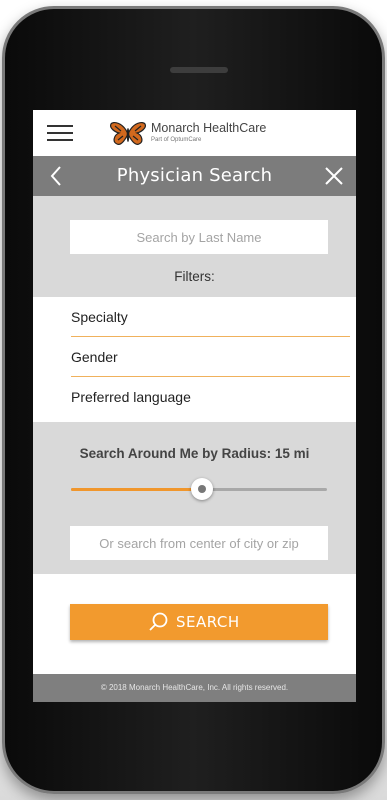  Describe the element at coordinates (94, 357) in the screenshot. I see `filter-label: Gender` at that location.